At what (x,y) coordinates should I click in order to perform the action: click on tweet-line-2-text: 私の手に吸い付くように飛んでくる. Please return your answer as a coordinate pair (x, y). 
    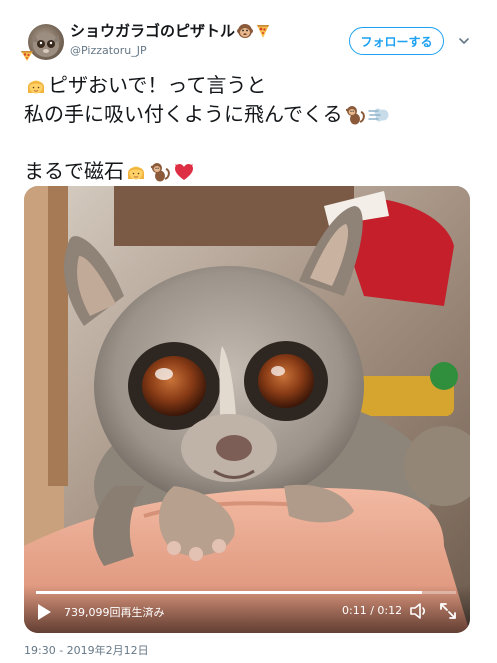
    Looking at the image, I should click on (183, 114).